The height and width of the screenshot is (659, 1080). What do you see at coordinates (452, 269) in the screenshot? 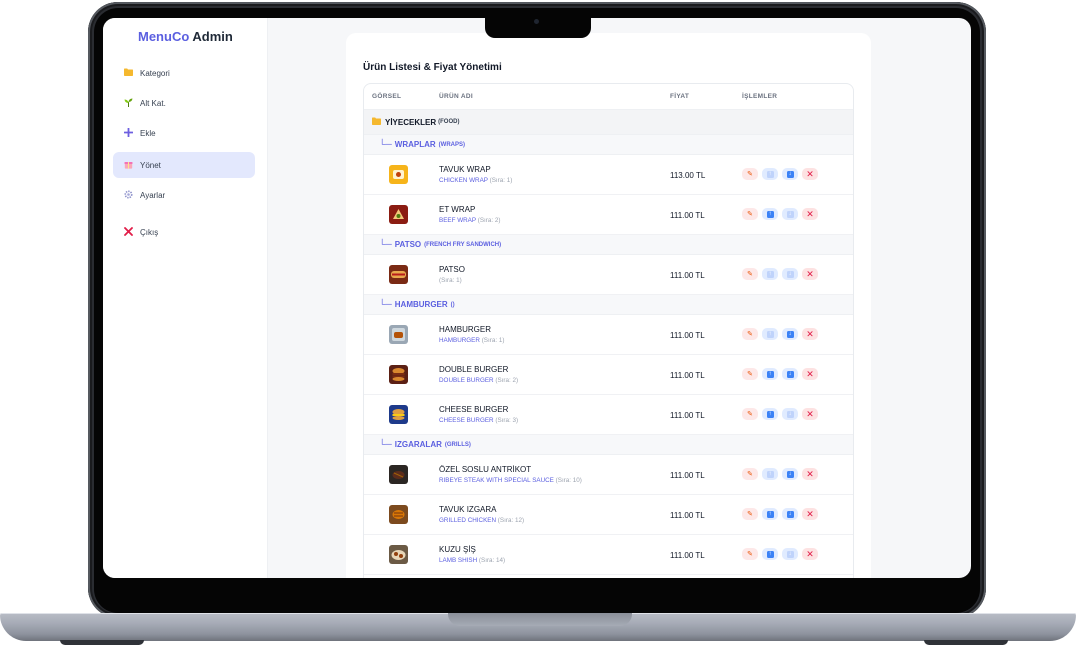
I see `product-name: PATSO` at bounding box center [452, 269].